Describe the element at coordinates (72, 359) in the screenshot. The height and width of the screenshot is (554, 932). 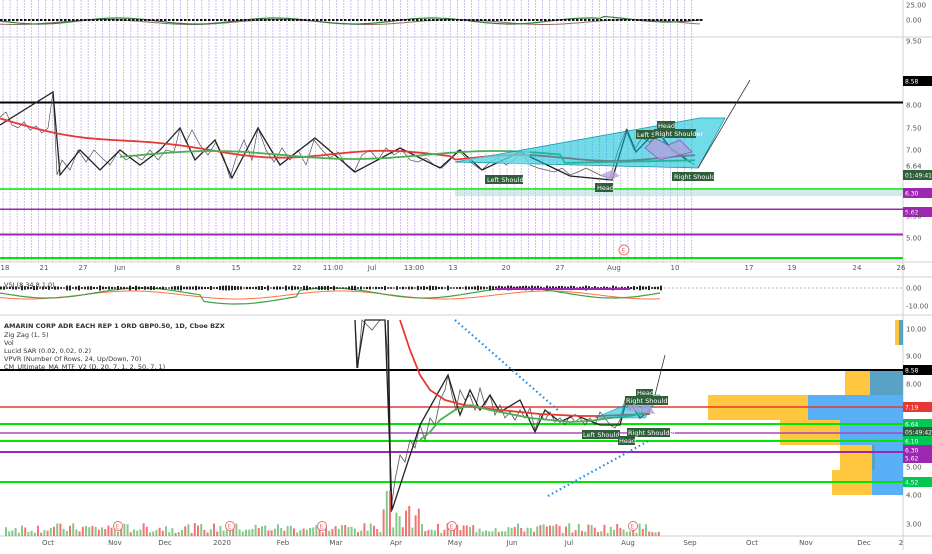
I see `legend-vpvr: VPVR (Number Of Rows, 24, Up/Down, 70)` at that location.